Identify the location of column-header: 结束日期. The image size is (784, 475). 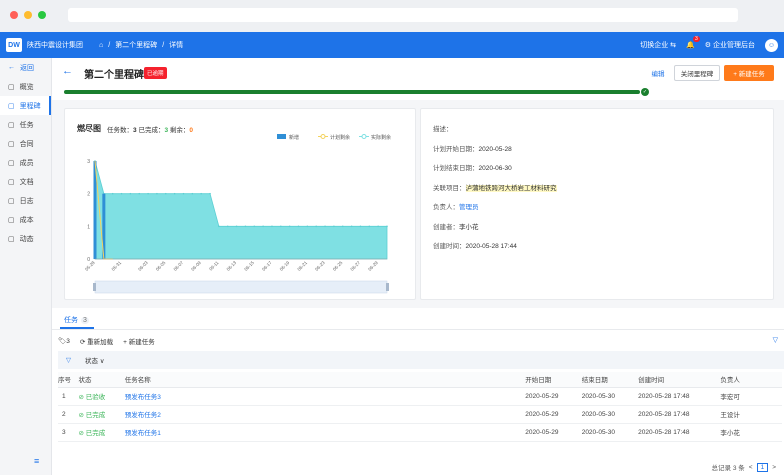
(610, 380).